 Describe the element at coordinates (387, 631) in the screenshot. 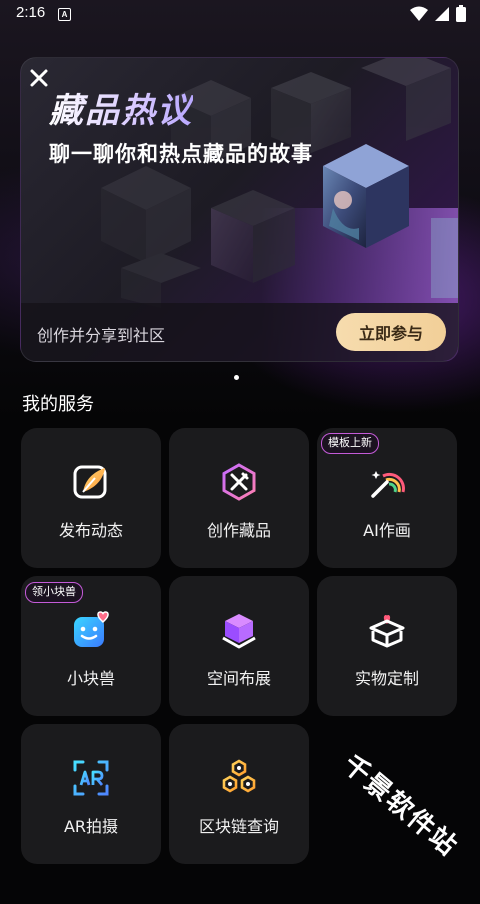

I see `gift-box-heart-icon` at that location.